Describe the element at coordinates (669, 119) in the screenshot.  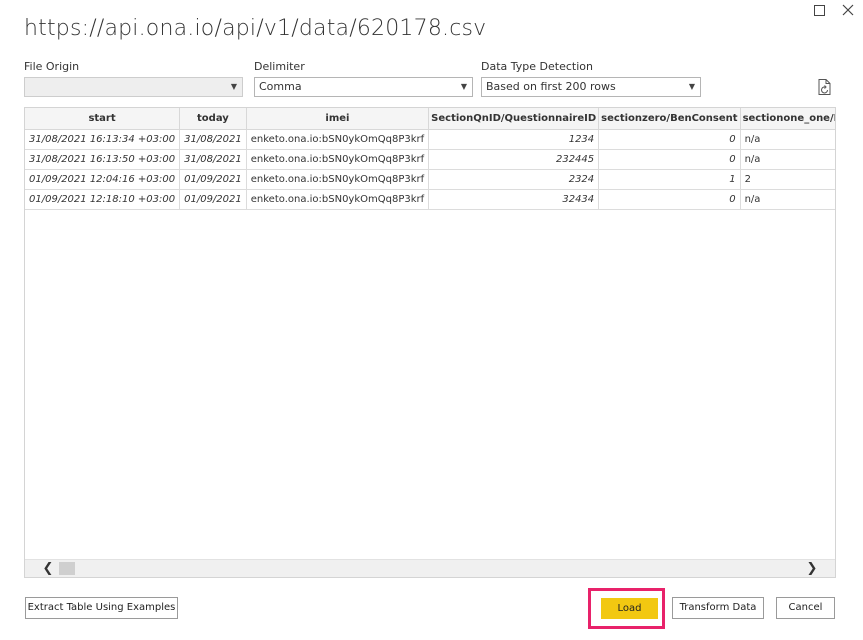
I see `column-header: sectionzero/BenConsent` at that location.